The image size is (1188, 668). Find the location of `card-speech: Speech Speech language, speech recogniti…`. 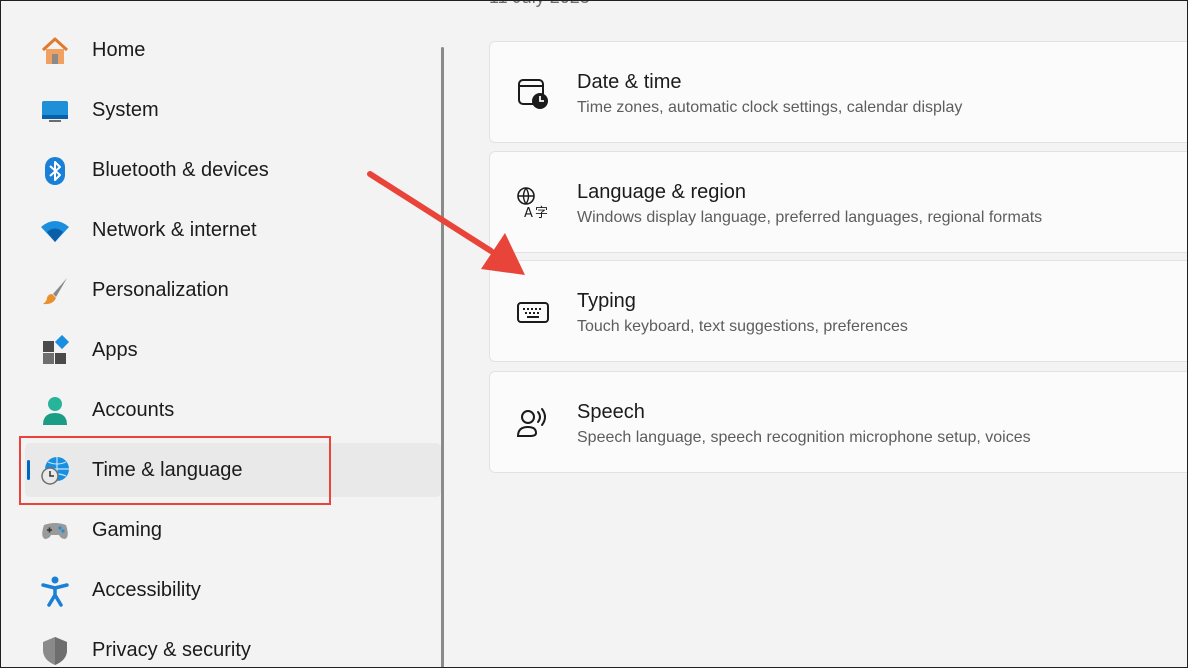

card-speech: Speech Speech language, speech recogniti… is located at coordinates (838, 422).